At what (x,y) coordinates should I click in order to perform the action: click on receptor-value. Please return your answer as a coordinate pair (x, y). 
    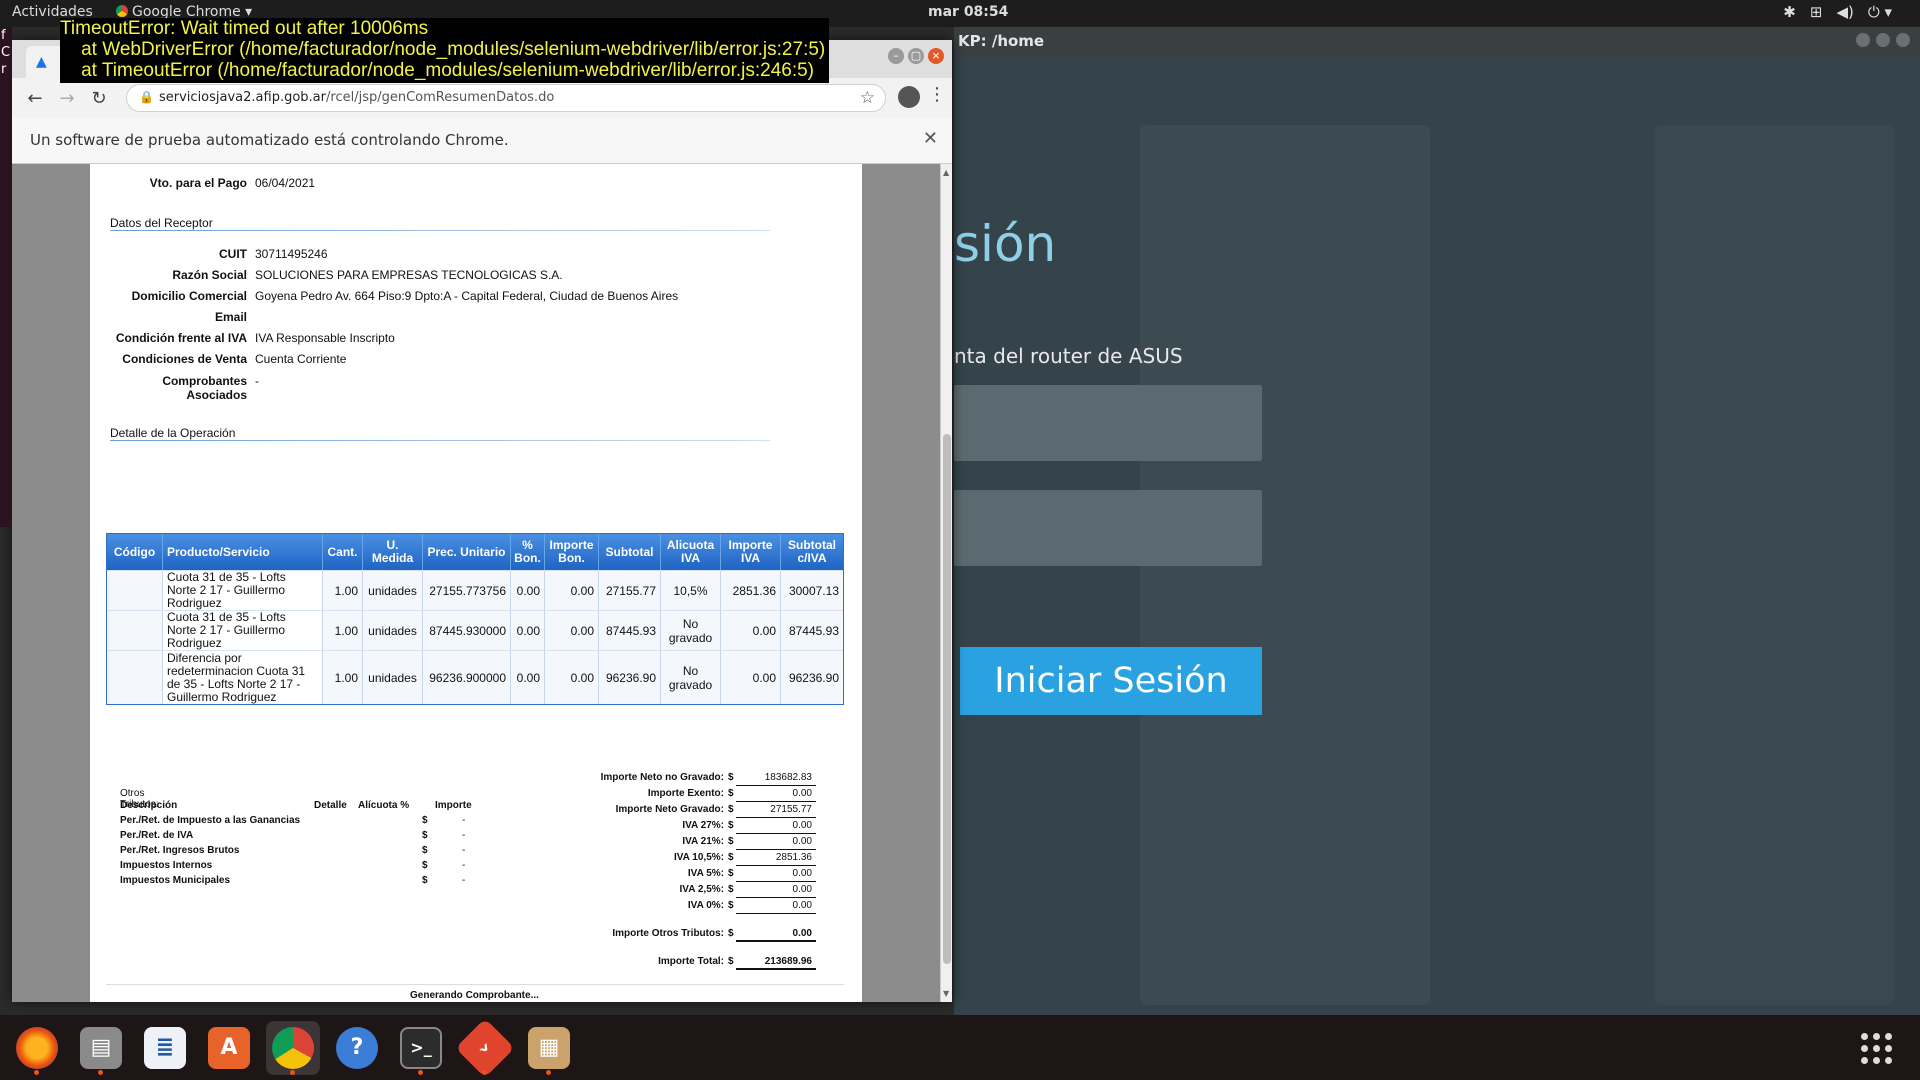
    Looking at the image, I should click on (542, 317).